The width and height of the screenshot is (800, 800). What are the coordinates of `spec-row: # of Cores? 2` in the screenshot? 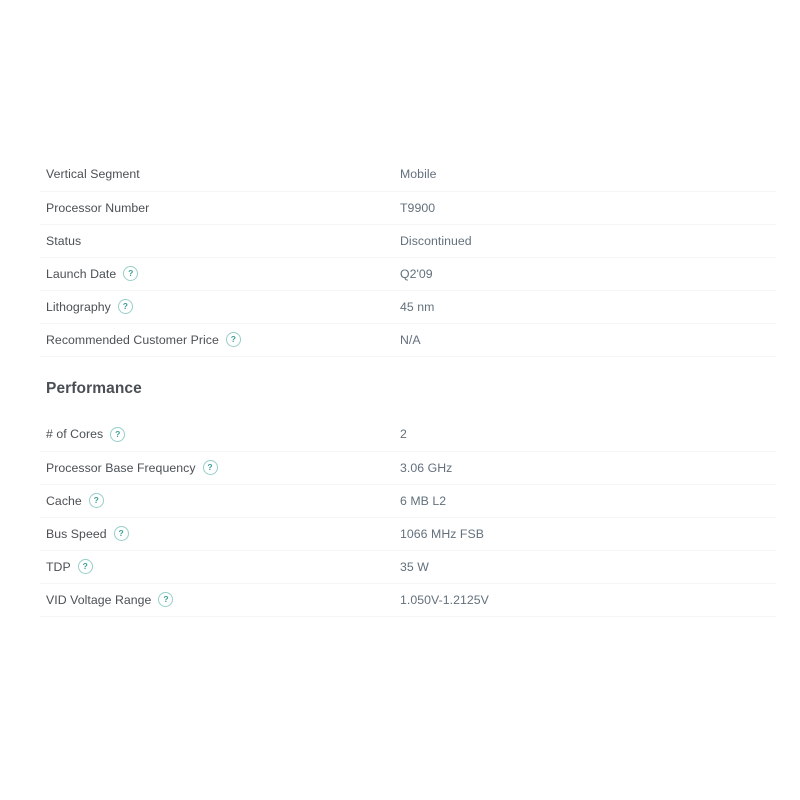 It's located at (408, 435).